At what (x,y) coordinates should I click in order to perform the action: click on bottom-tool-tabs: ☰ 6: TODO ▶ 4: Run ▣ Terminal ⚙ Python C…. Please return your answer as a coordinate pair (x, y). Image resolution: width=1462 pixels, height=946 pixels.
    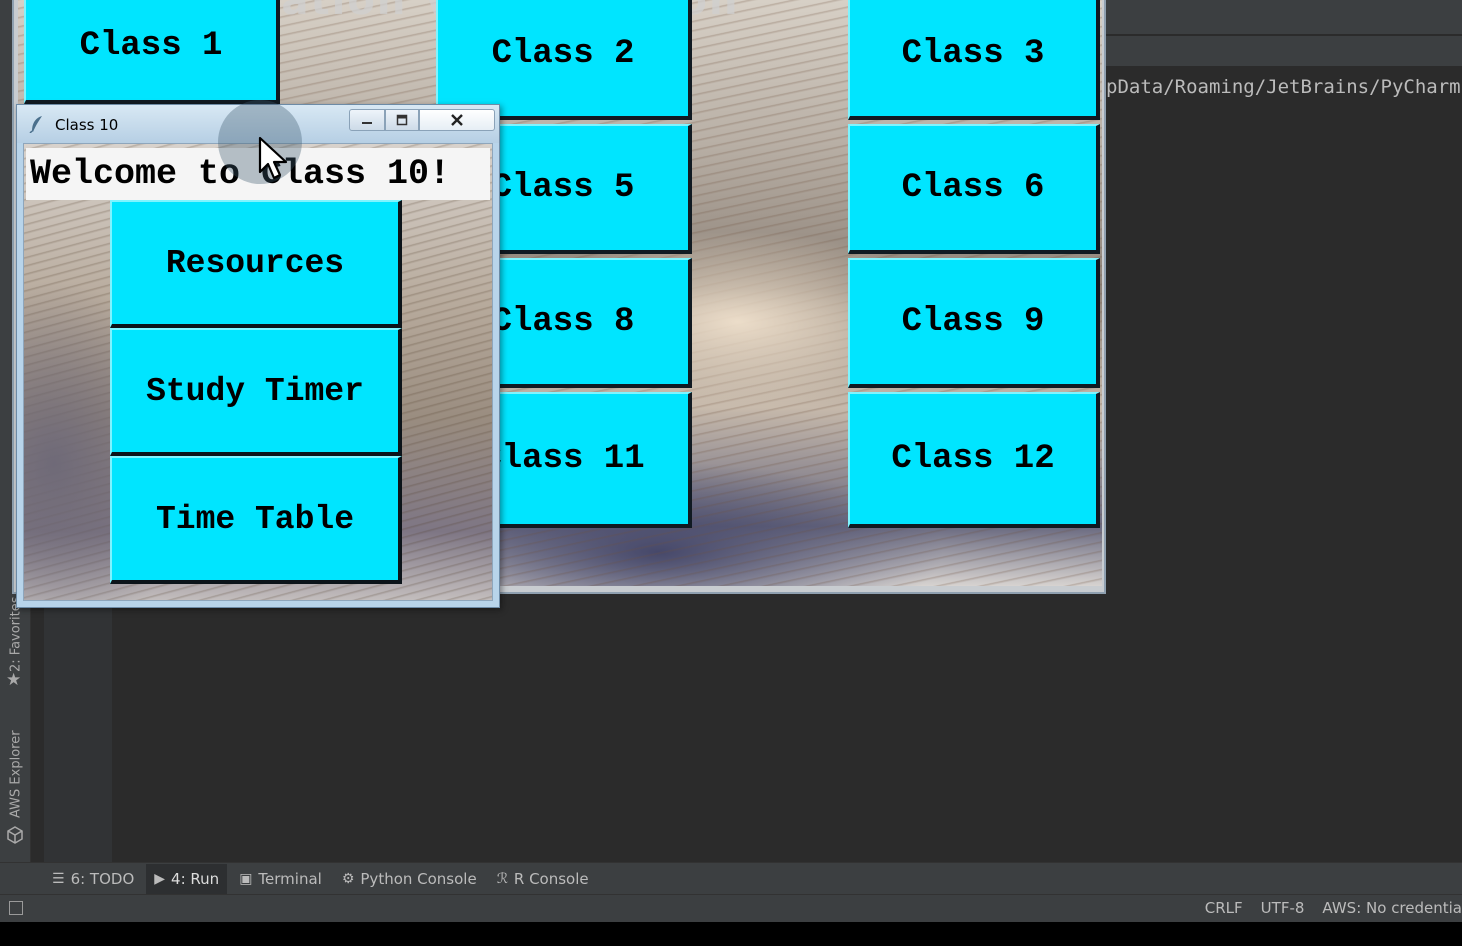
    Looking at the image, I should click on (731, 878).